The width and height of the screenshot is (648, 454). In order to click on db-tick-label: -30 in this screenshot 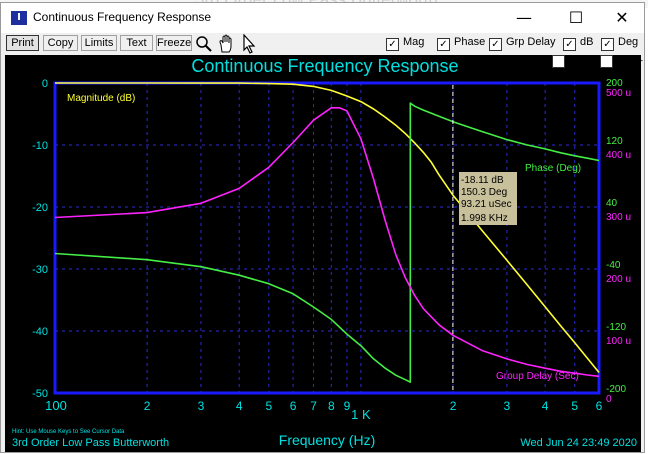, I will do `click(40, 270)`.